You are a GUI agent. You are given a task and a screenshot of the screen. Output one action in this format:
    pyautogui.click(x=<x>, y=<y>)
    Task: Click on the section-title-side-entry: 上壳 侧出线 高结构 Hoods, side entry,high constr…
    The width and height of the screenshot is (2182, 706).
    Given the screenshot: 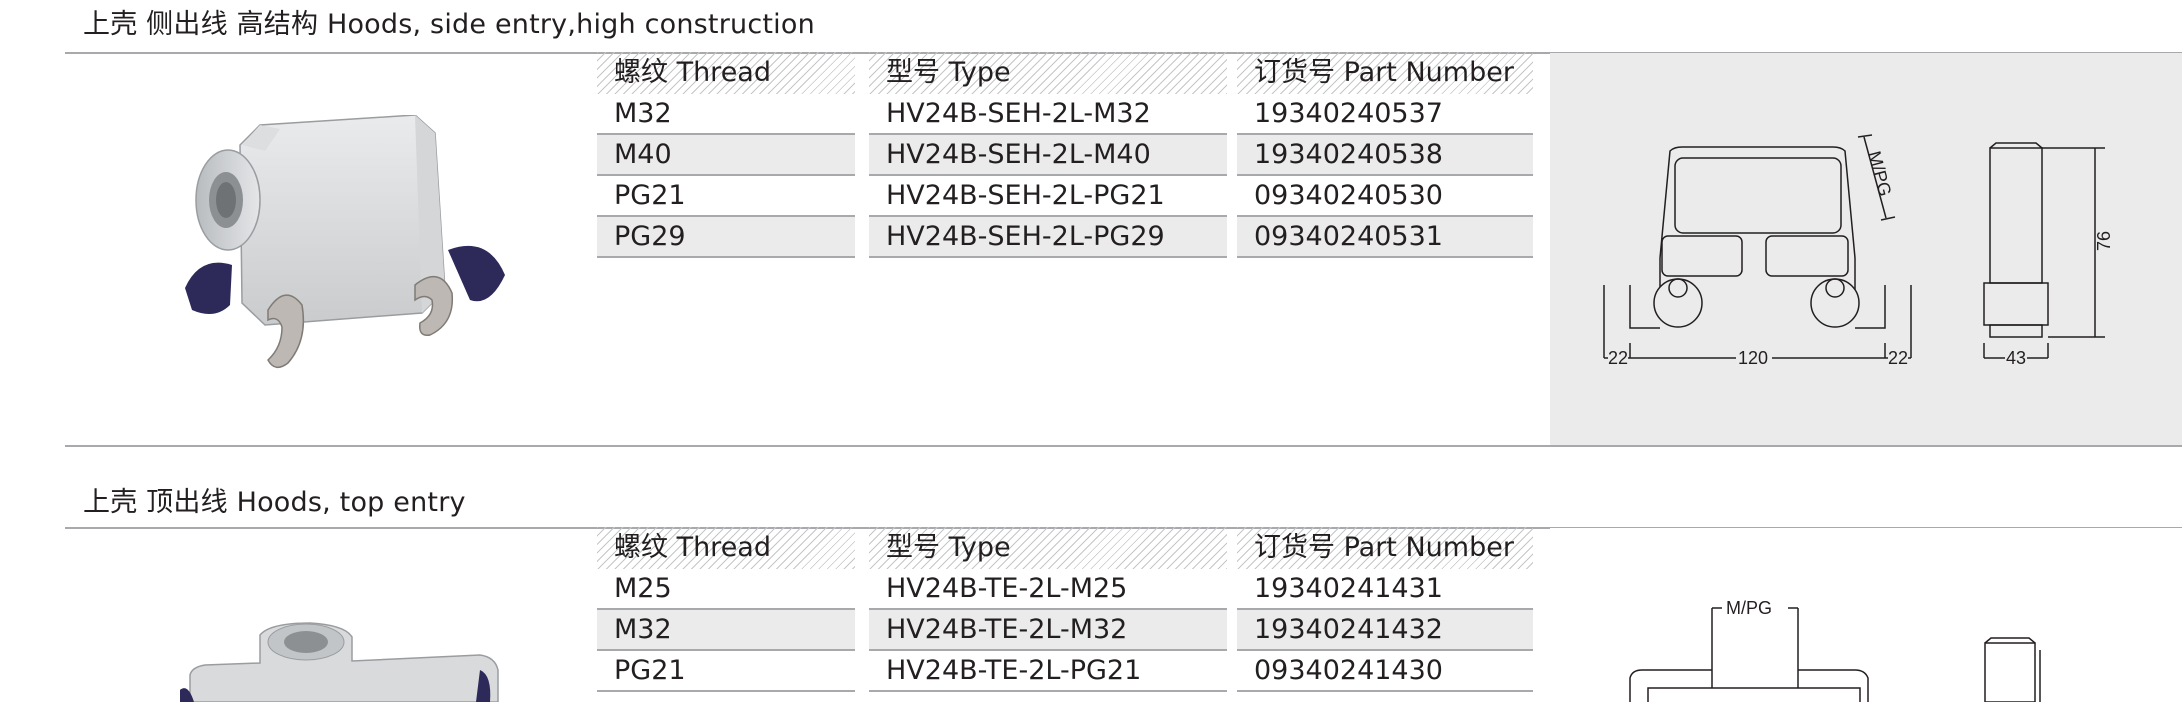 What is the action you would take?
    pyautogui.click(x=449, y=24)
    